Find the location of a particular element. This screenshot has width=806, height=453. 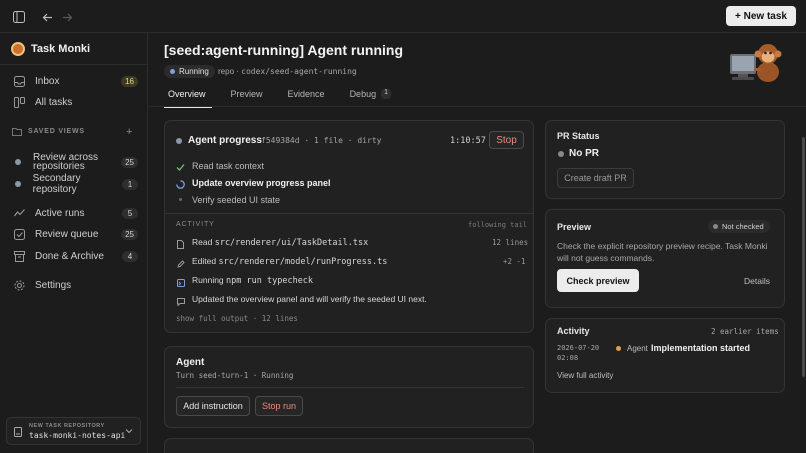

sidebar-item-done-archive: Done & Archive 4 is located at coordinates (74, 256).